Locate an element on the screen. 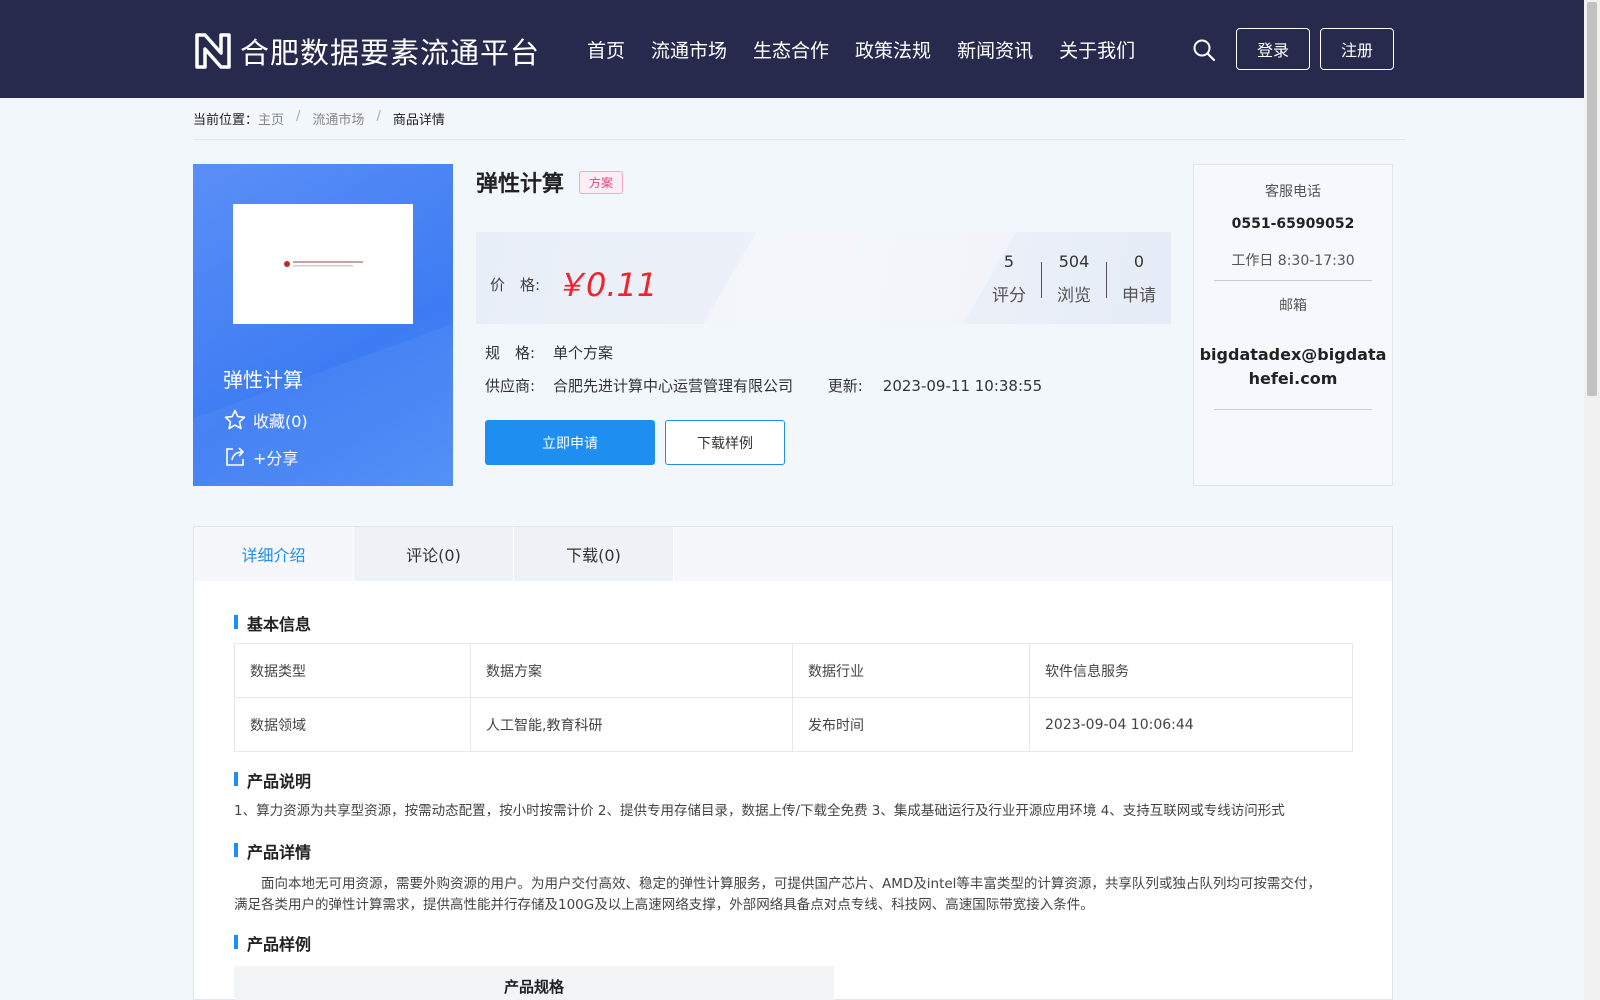 The image size is (1600, 1000). star-icon is located at coordinates (235, 419).